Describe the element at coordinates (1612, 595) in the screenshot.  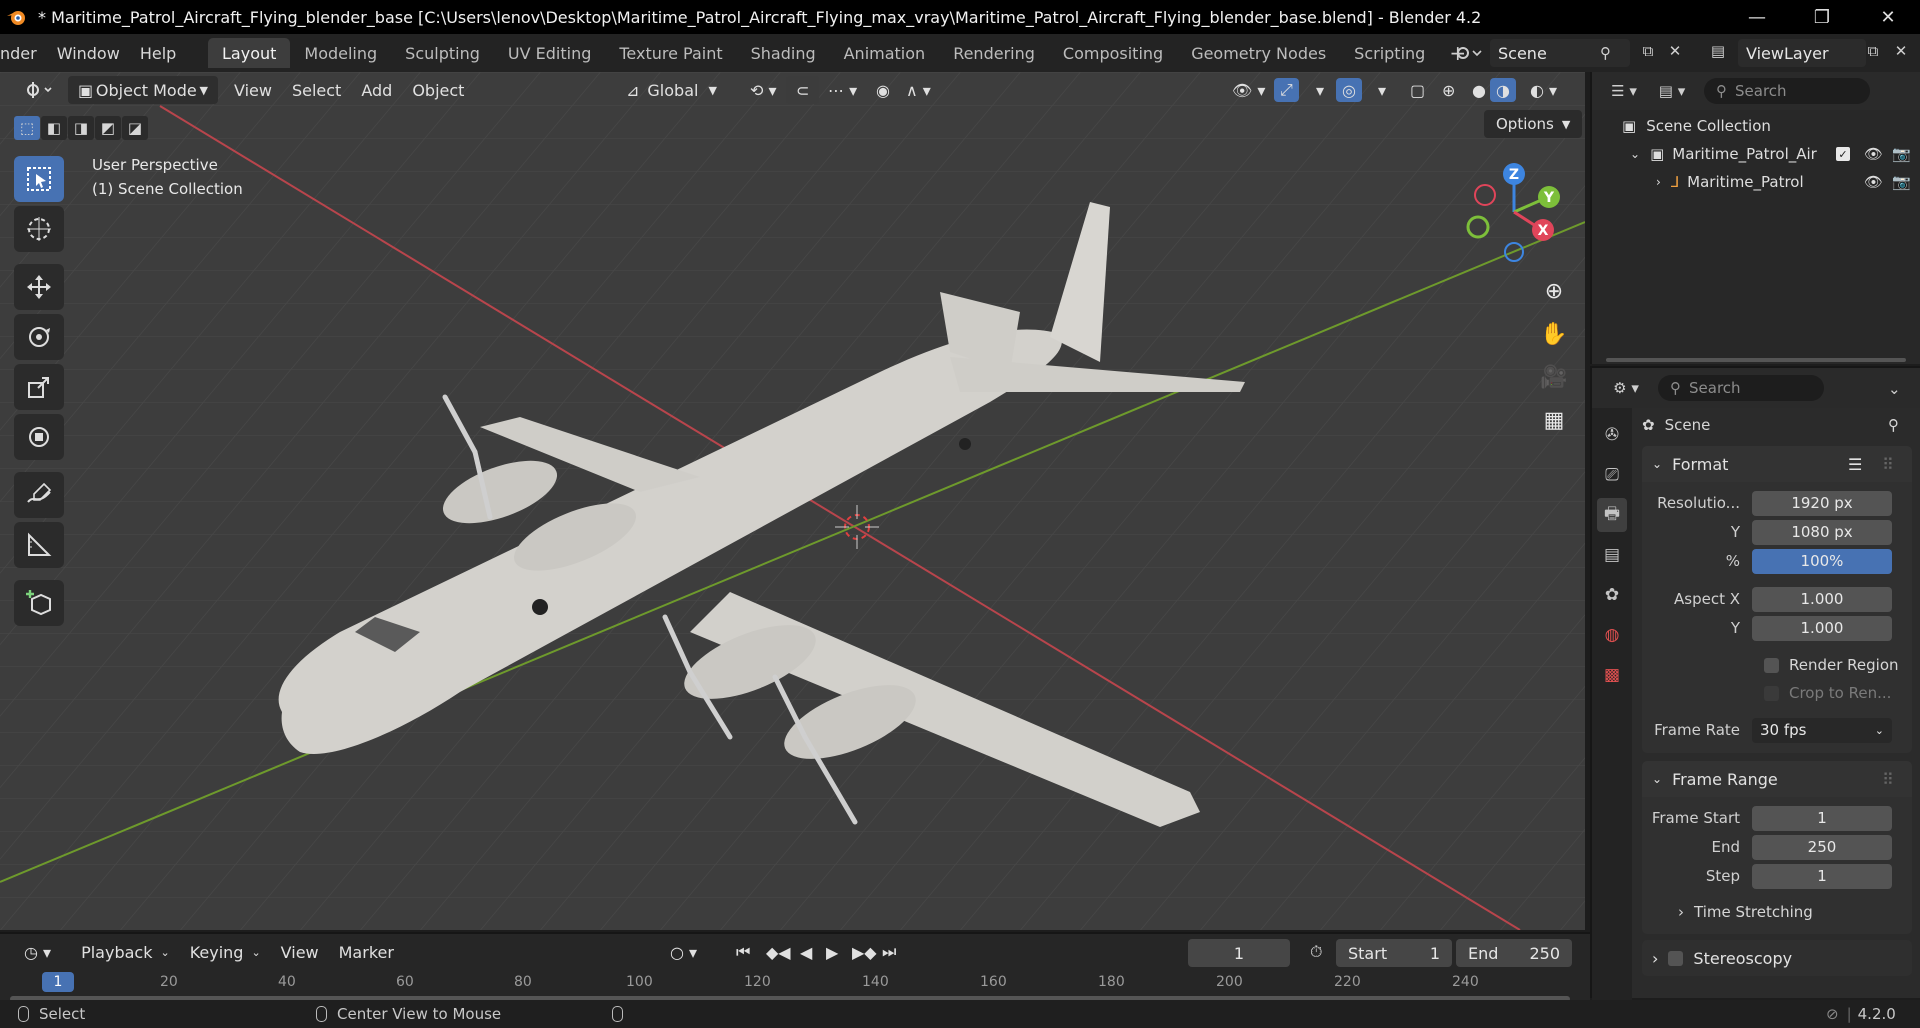
I see `scene-tab-icon: ✿` at that location.